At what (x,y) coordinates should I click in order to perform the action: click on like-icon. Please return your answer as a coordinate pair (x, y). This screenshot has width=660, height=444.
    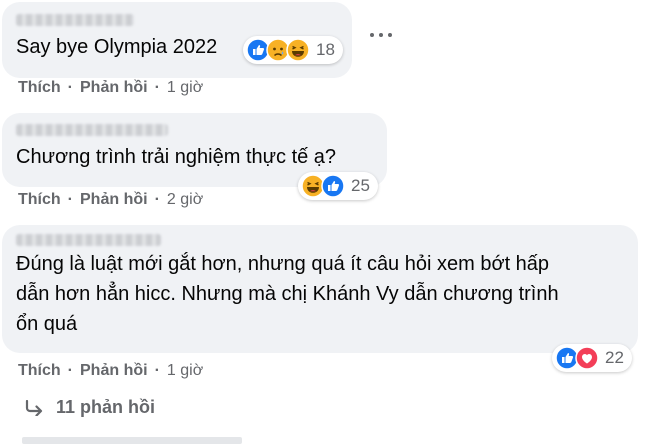
    Looking at the image, I should click on (333, 186).